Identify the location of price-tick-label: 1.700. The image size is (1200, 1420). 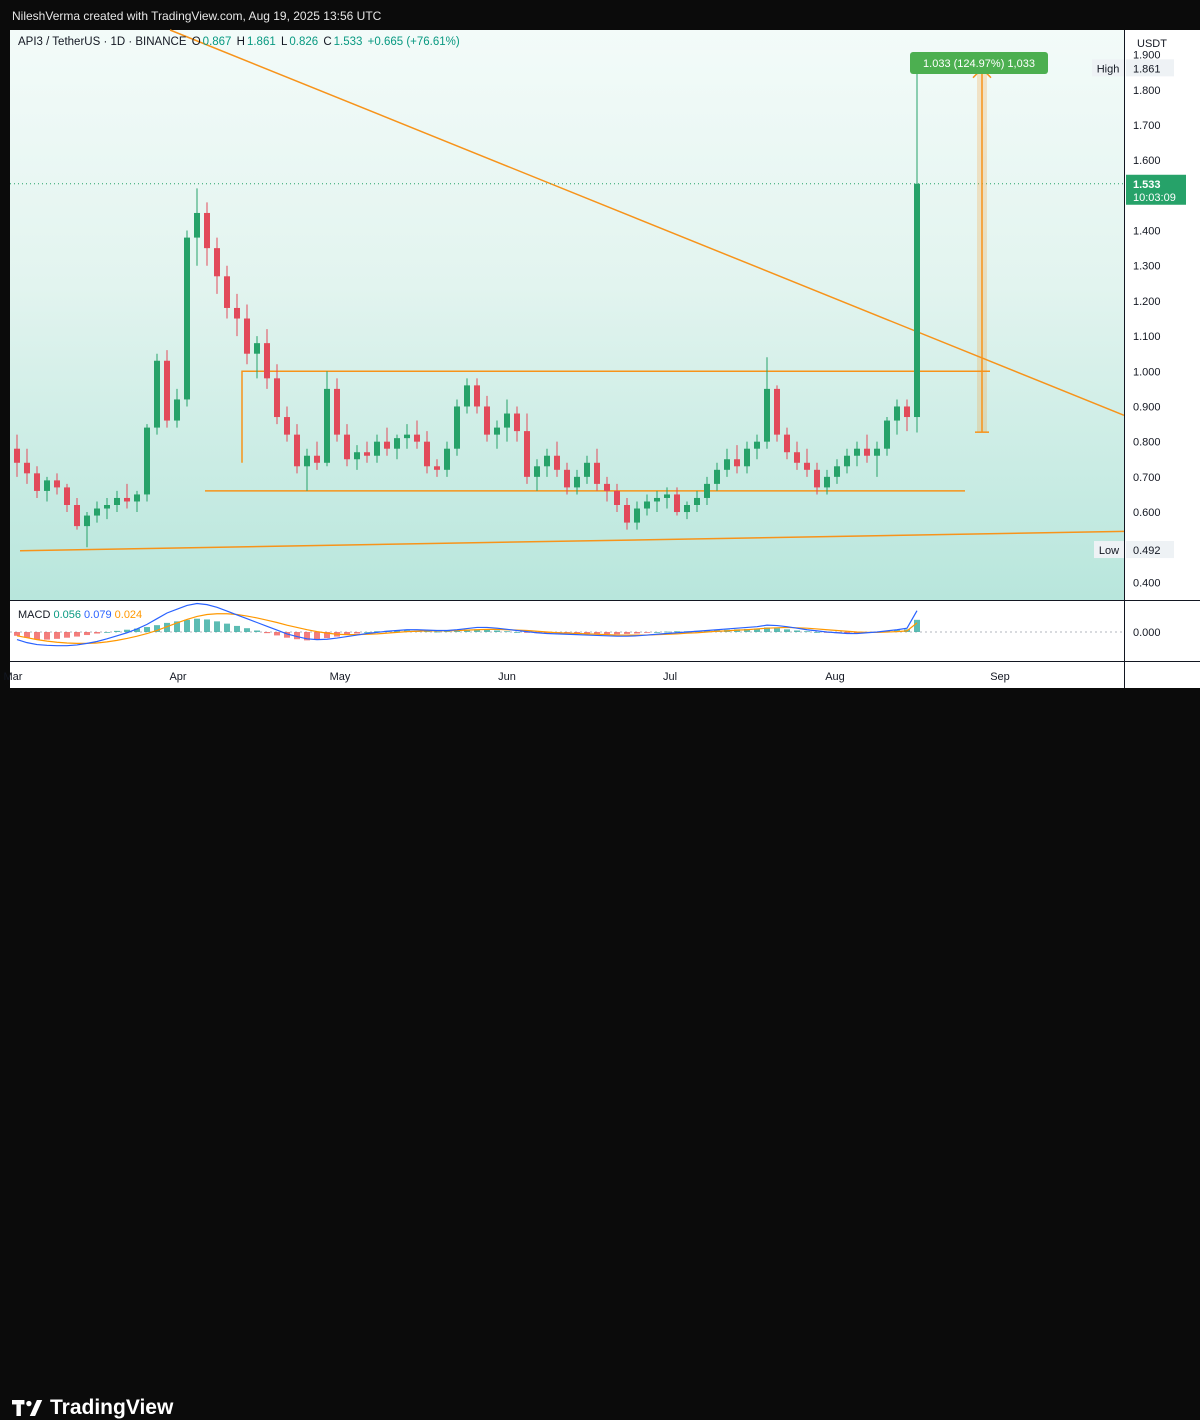
(1147, 126).